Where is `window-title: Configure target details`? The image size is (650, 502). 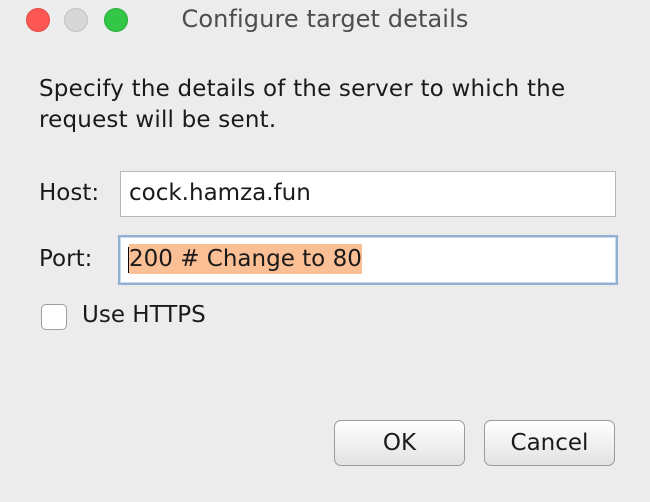 window-title: Configure target details is located at coordinates (325, 19).